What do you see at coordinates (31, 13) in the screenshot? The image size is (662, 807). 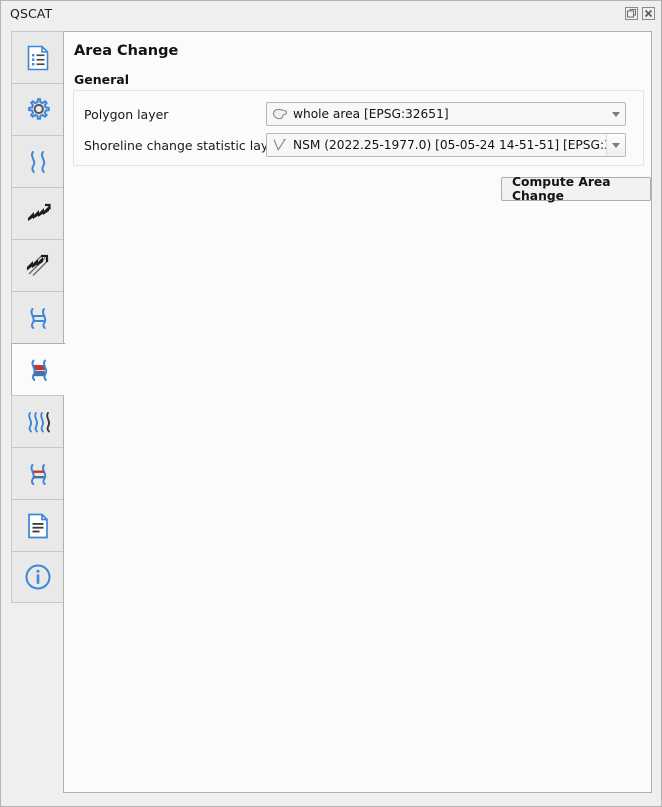 I see `window-title: QSCAT` at bounding box center [31, 13].